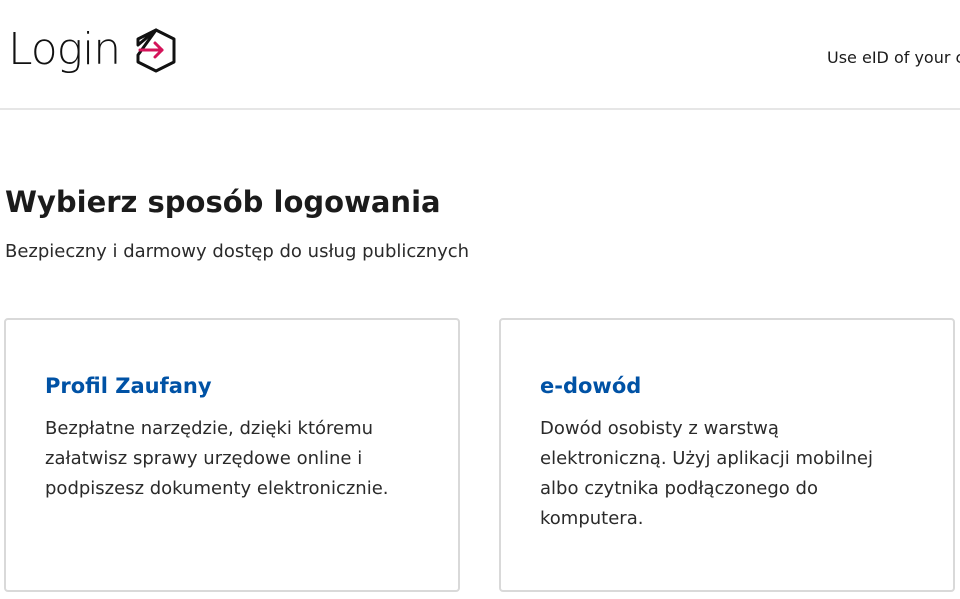 This screenshot has width=960, height=599. What do you see at coordinates (893, 57) in the screenshot?
I see `eid-language-link: Use eID of your c` at bounding box center [893, 57].